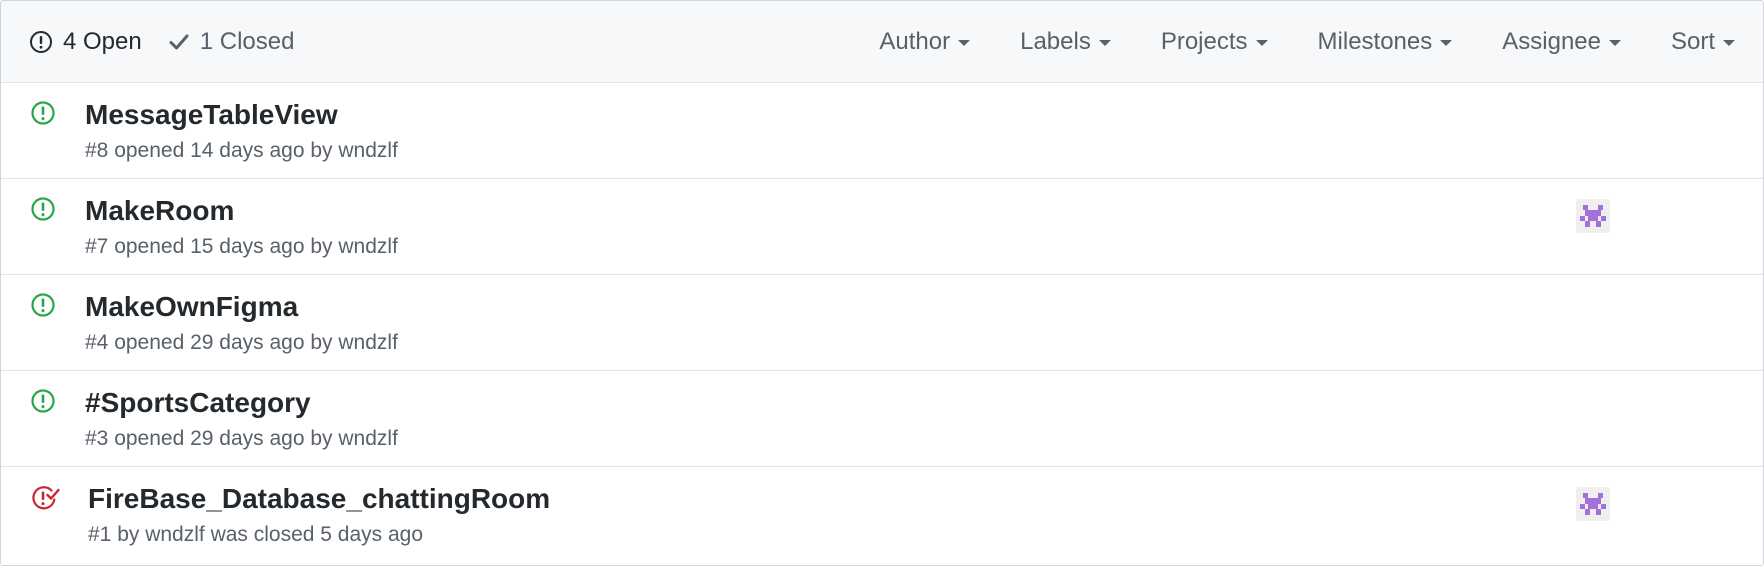  Describe the element at coordinates (241, 342) in the screenshot. I see `issue-meta: #4 opened 29 days ago by wndzlf` at that location.